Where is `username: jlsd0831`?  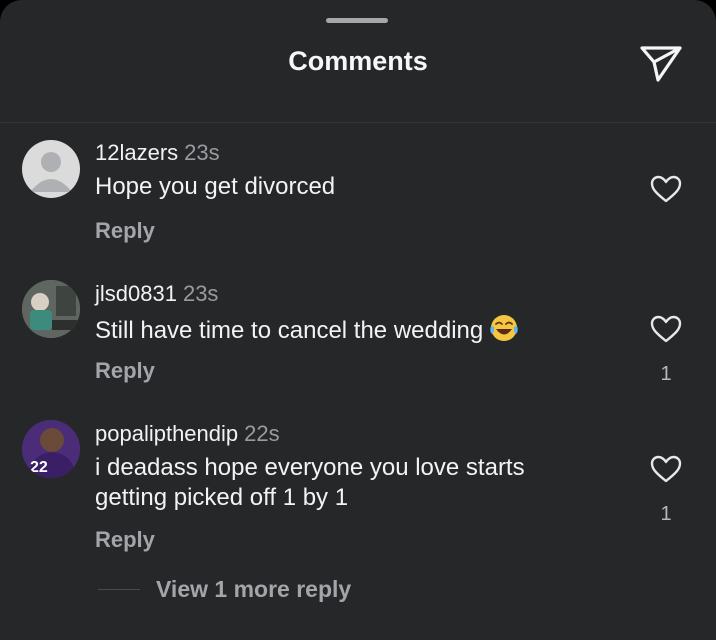
username: jlsd0831 is located at coordinates (136, 293).